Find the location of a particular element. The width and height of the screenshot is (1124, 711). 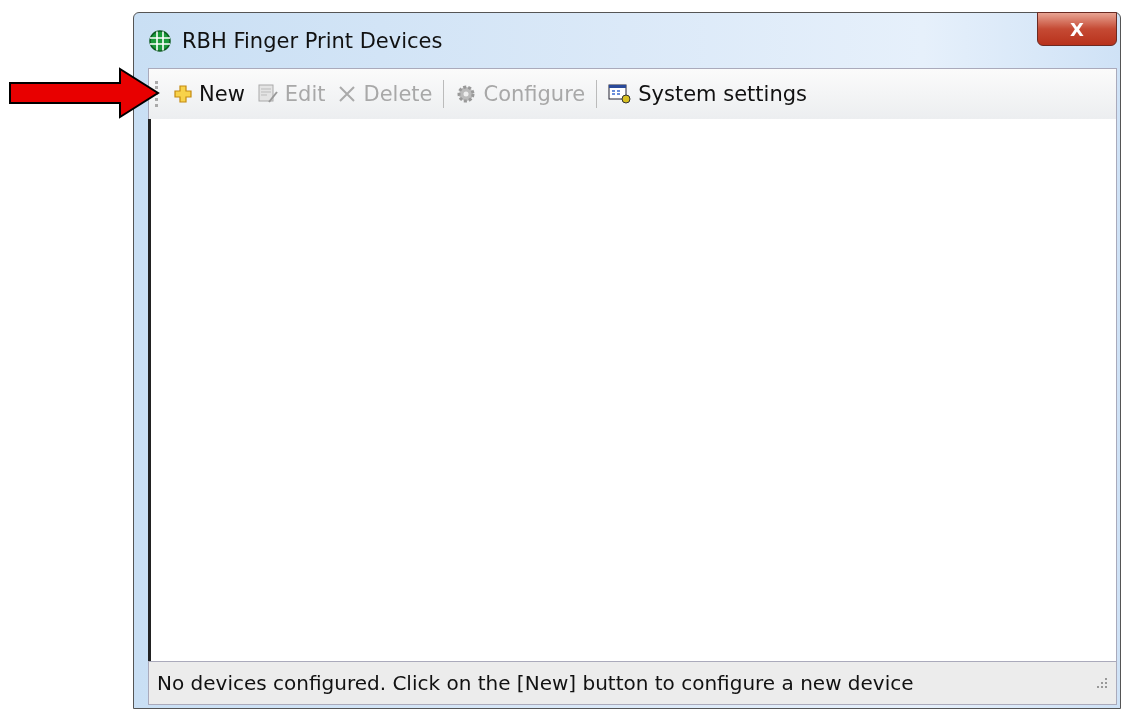

new-button: New is located at coordinates (209, 94).